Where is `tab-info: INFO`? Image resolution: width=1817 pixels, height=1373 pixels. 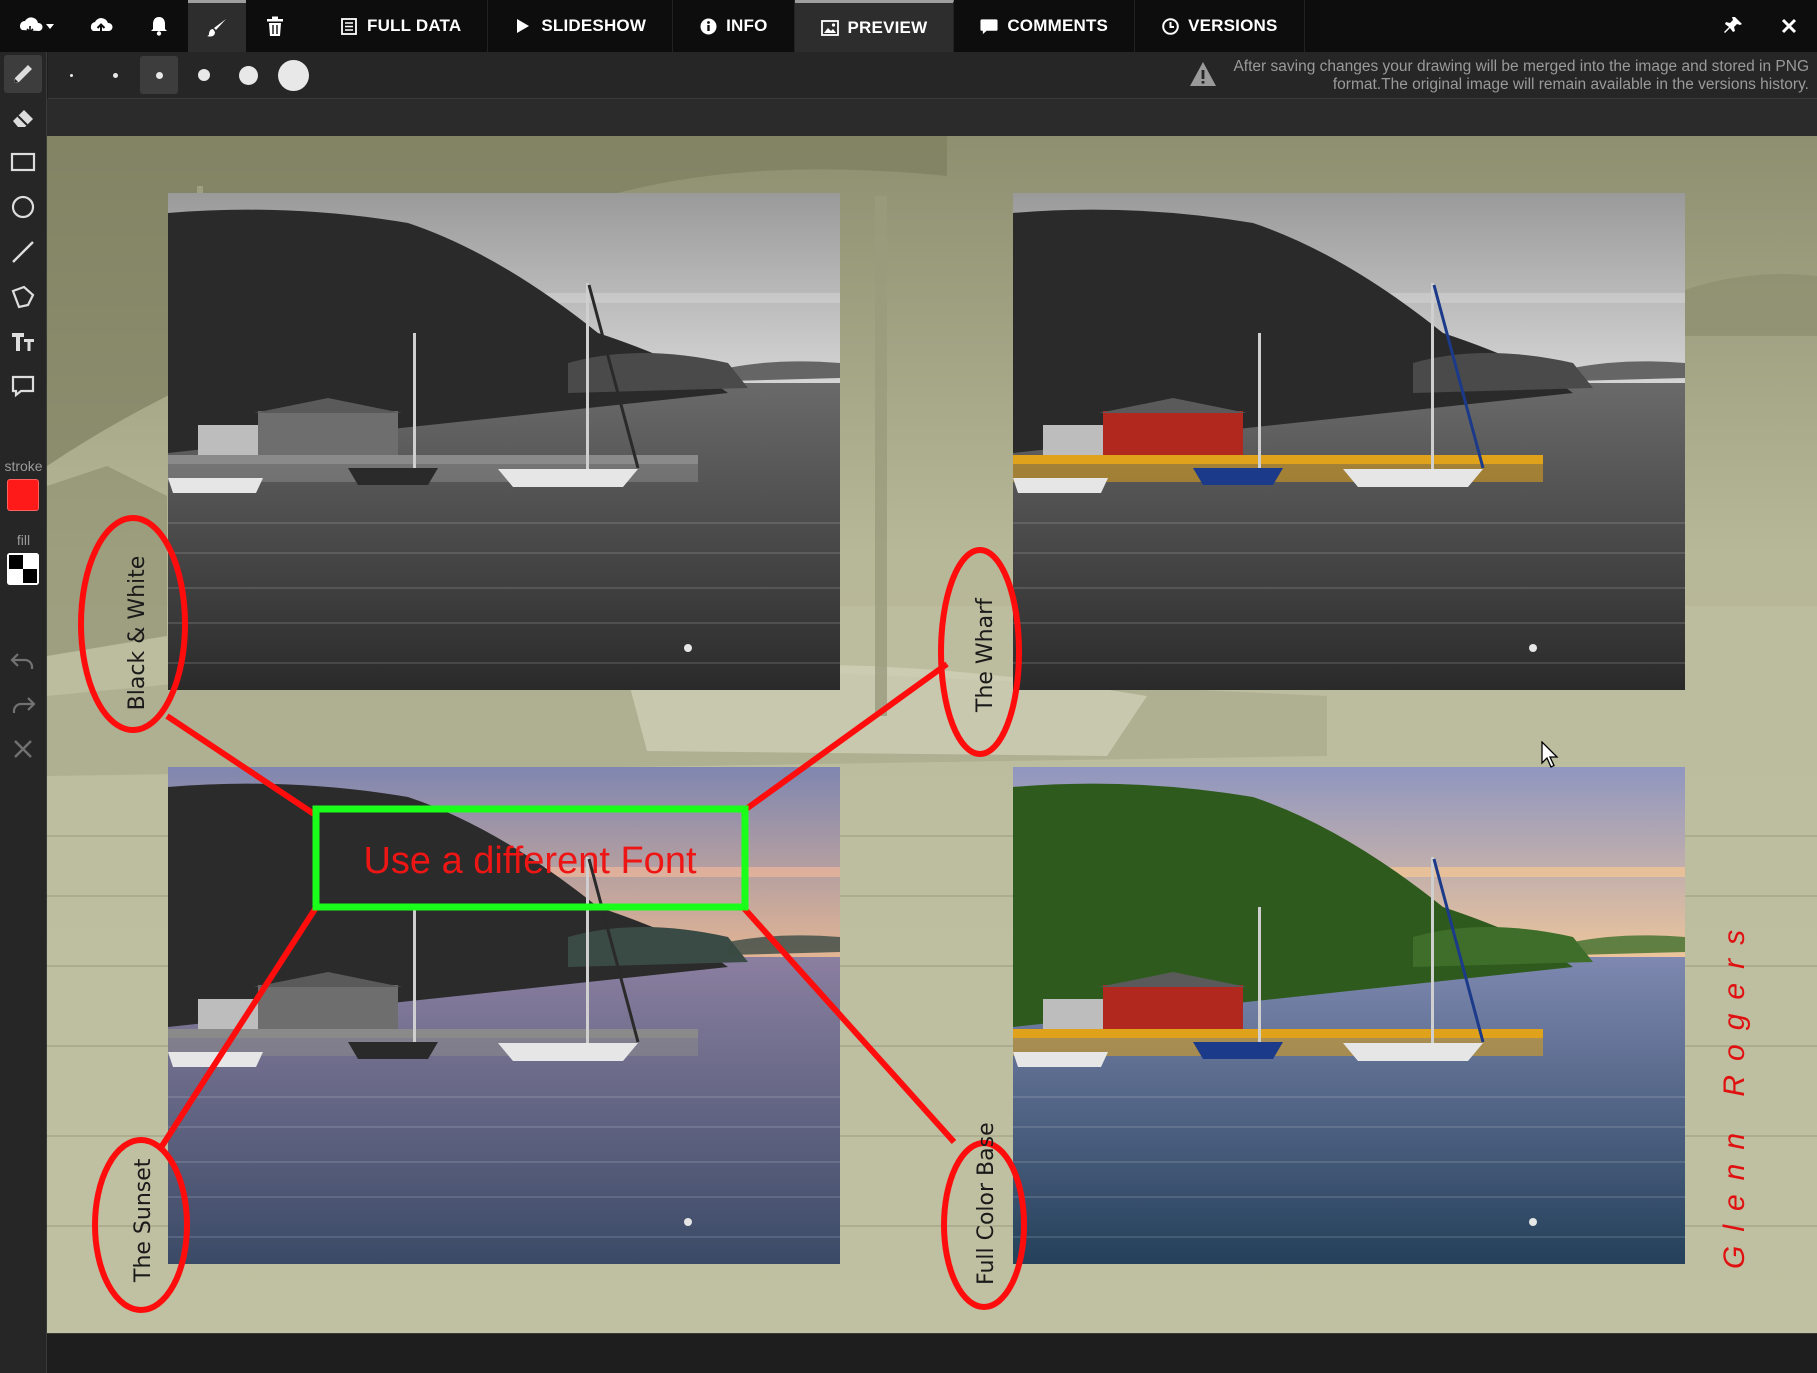 tab-info: INFO is located at coordinates (734, 26).